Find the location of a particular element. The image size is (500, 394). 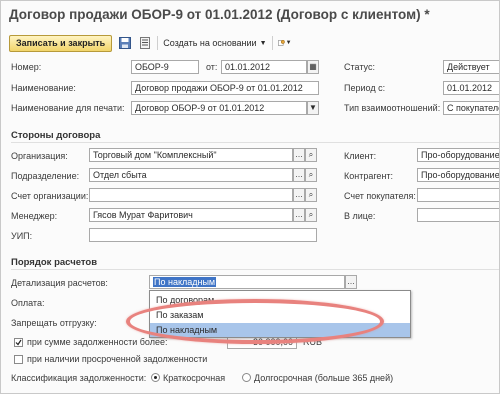

relation-type-field: С покупателем is located at coordinates (471, 108).